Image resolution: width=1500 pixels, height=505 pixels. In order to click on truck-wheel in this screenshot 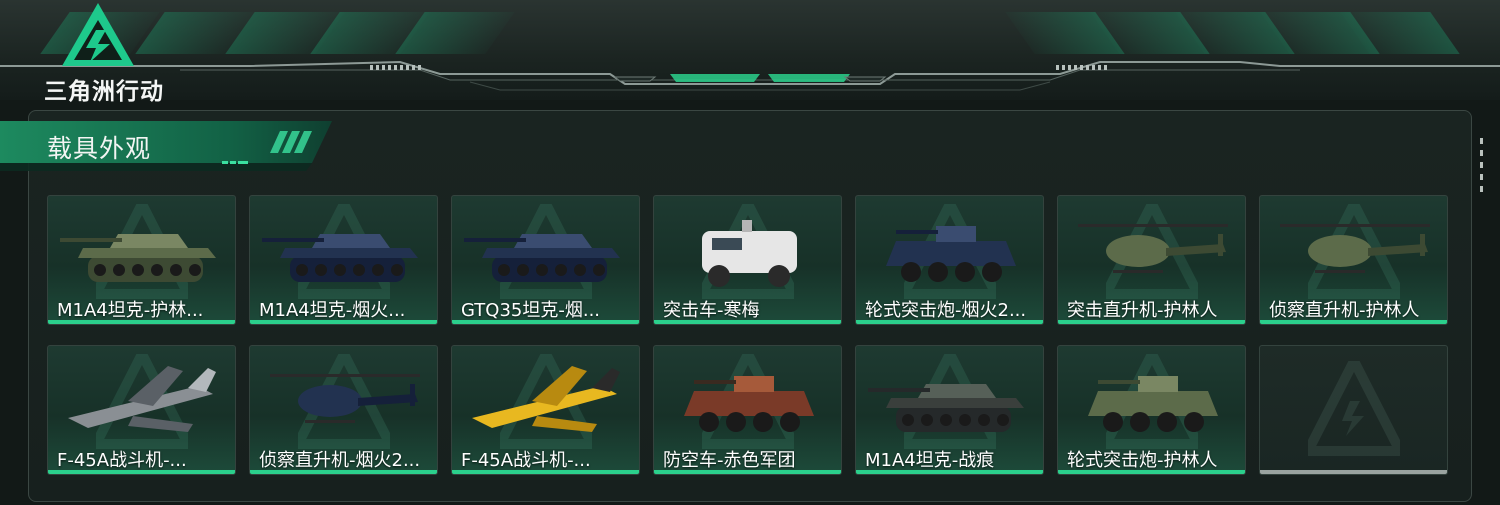, I will do `click(779, 276)`.